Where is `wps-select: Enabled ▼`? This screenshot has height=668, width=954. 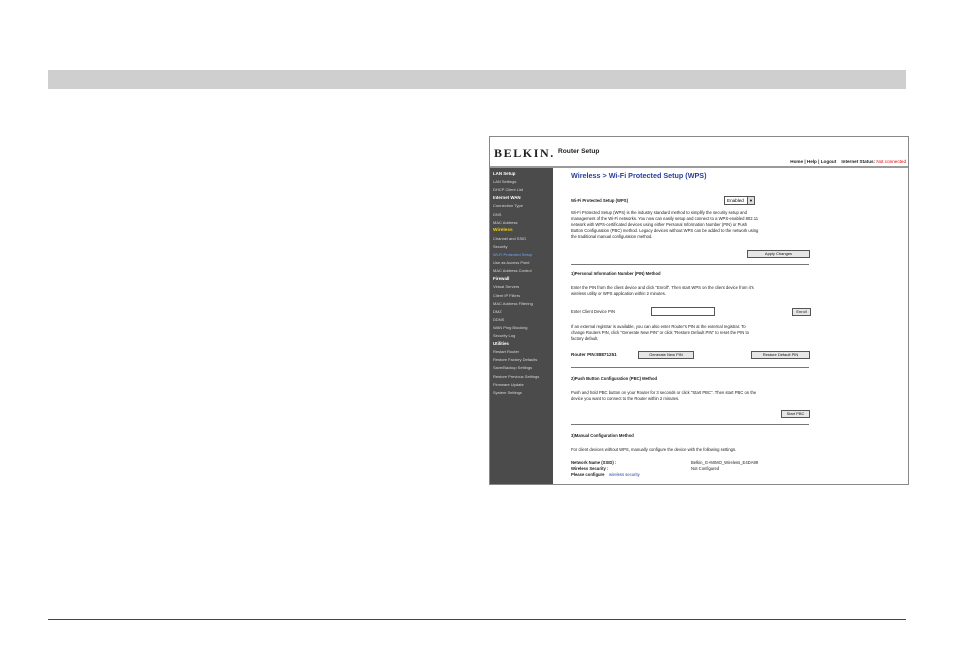
wps-select: Enabled ▼ is located at coordinates (739, 200).